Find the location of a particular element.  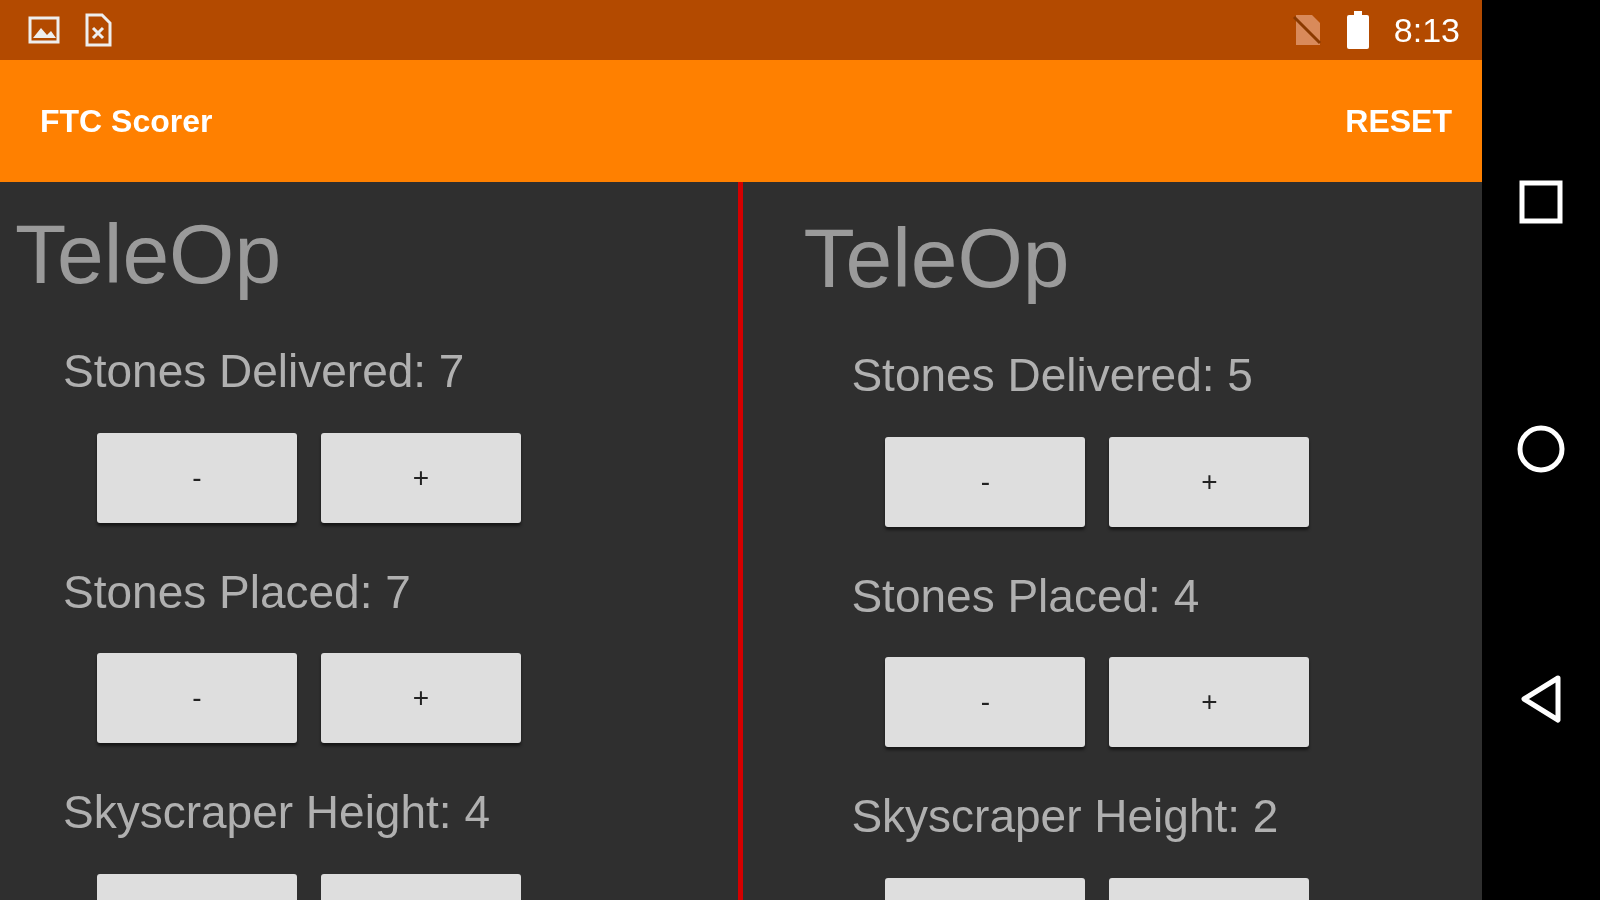

counter-label: Stones Delivered: 5 is located at coordinates (1052, 375).